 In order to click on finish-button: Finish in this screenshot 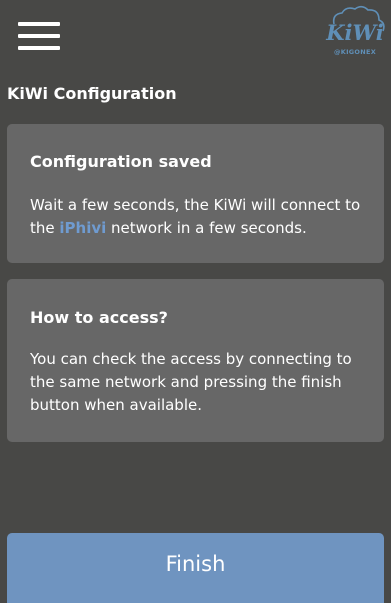, I will do `click(195, 568)`.